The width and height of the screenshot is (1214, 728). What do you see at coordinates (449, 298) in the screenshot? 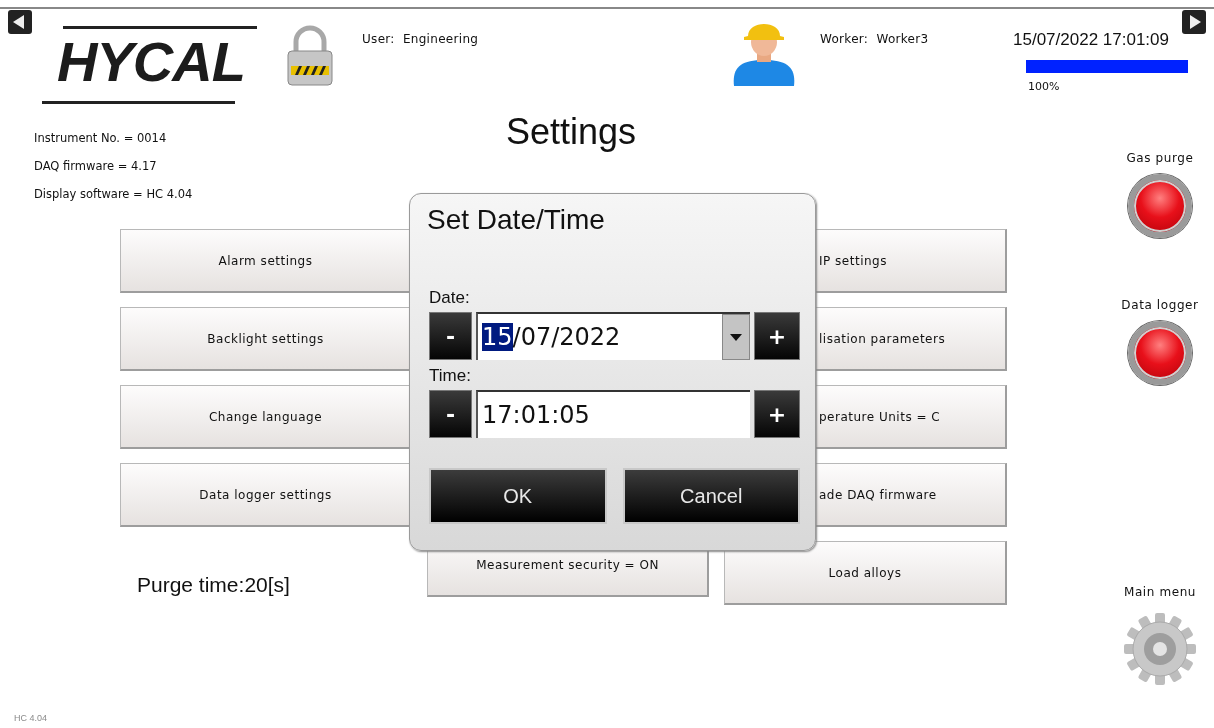
I see `field-label: Date:` at bounding box center [449, 298].